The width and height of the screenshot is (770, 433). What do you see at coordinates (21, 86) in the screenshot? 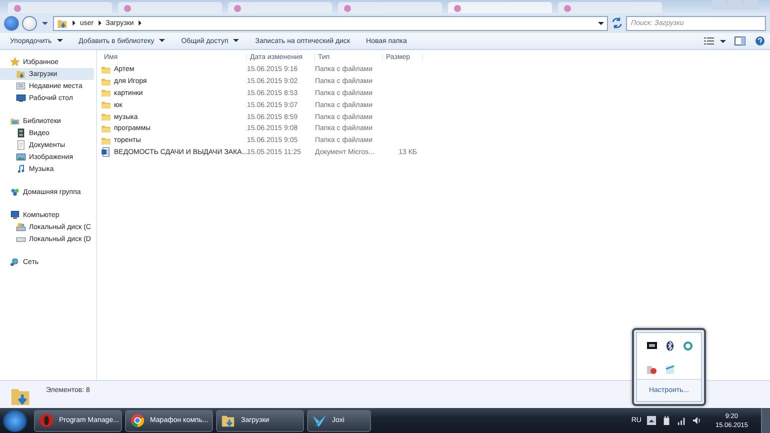
I see `recent-places-icon` at bounding box center [21, 86].